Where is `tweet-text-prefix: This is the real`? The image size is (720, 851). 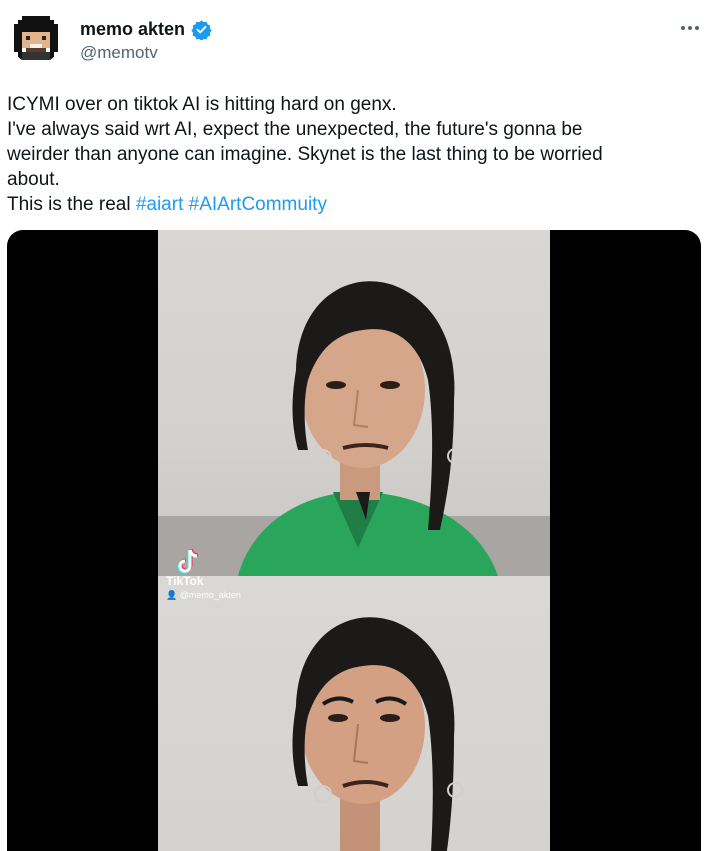
tweet-text-prefix: This is the real is located at coordinates (71, 204).